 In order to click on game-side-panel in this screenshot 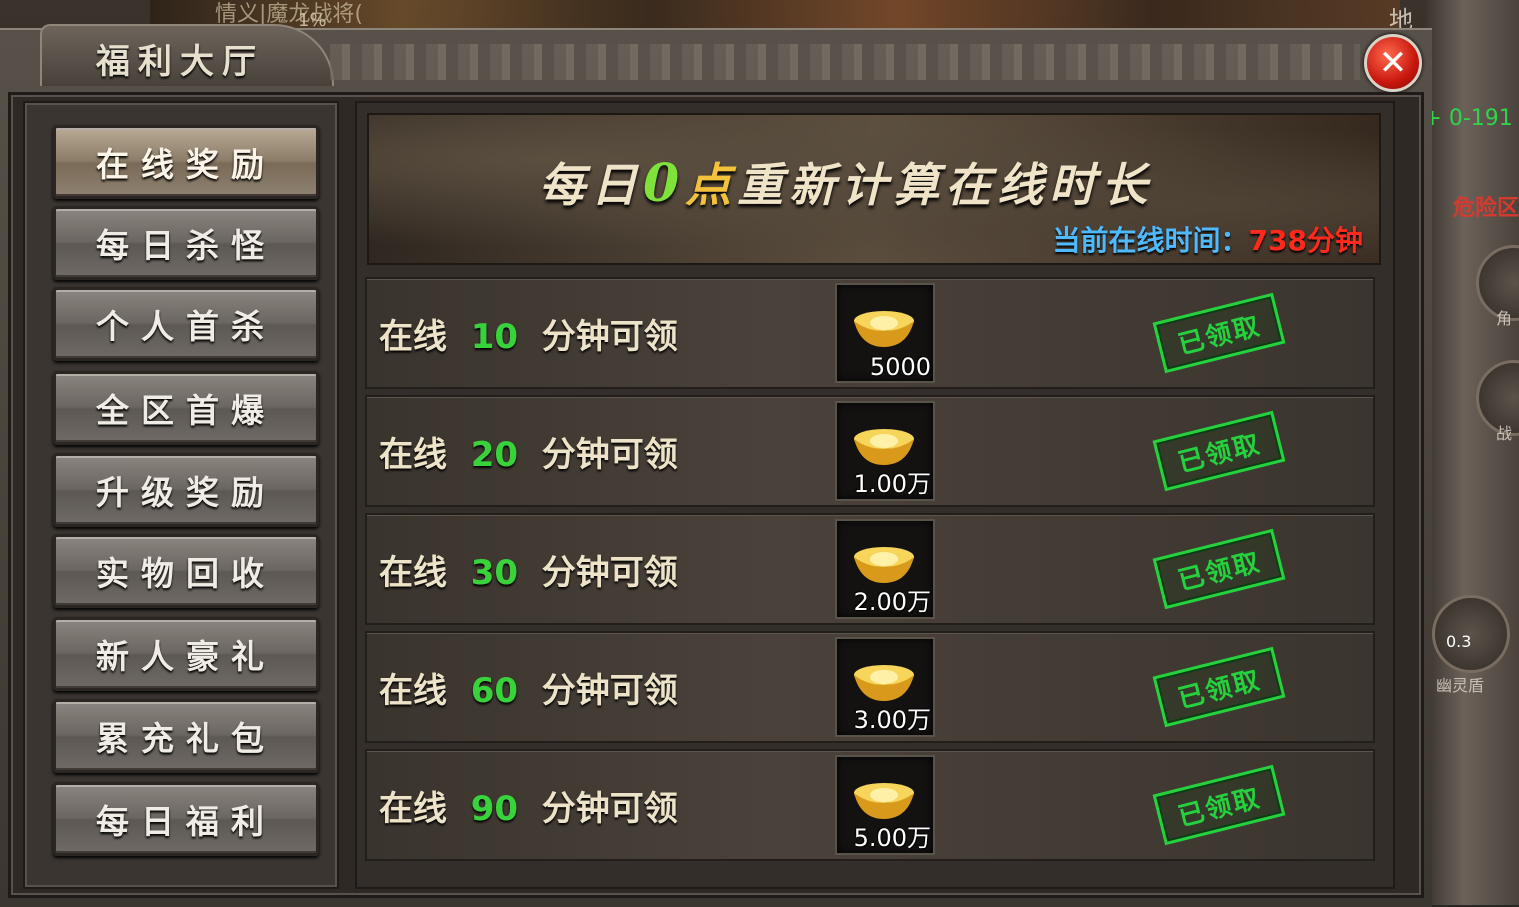, I will do `click(1473, 452)`.